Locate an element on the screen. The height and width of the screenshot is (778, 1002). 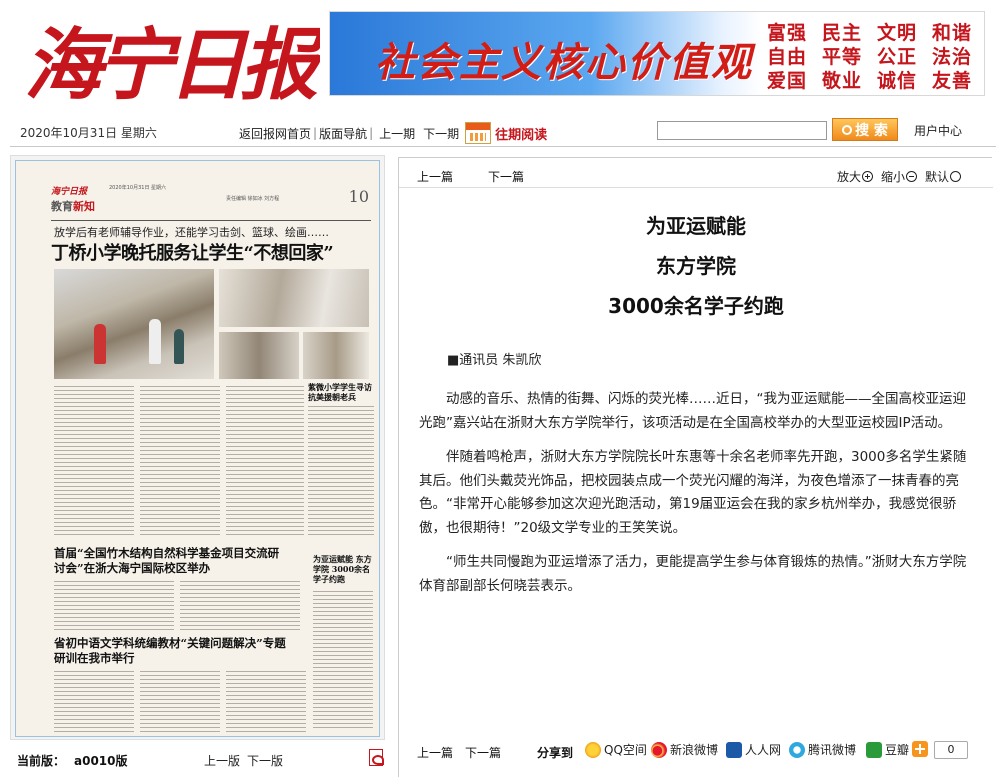
current-edition-label: 当前版： is located at coordinates (41, 761).